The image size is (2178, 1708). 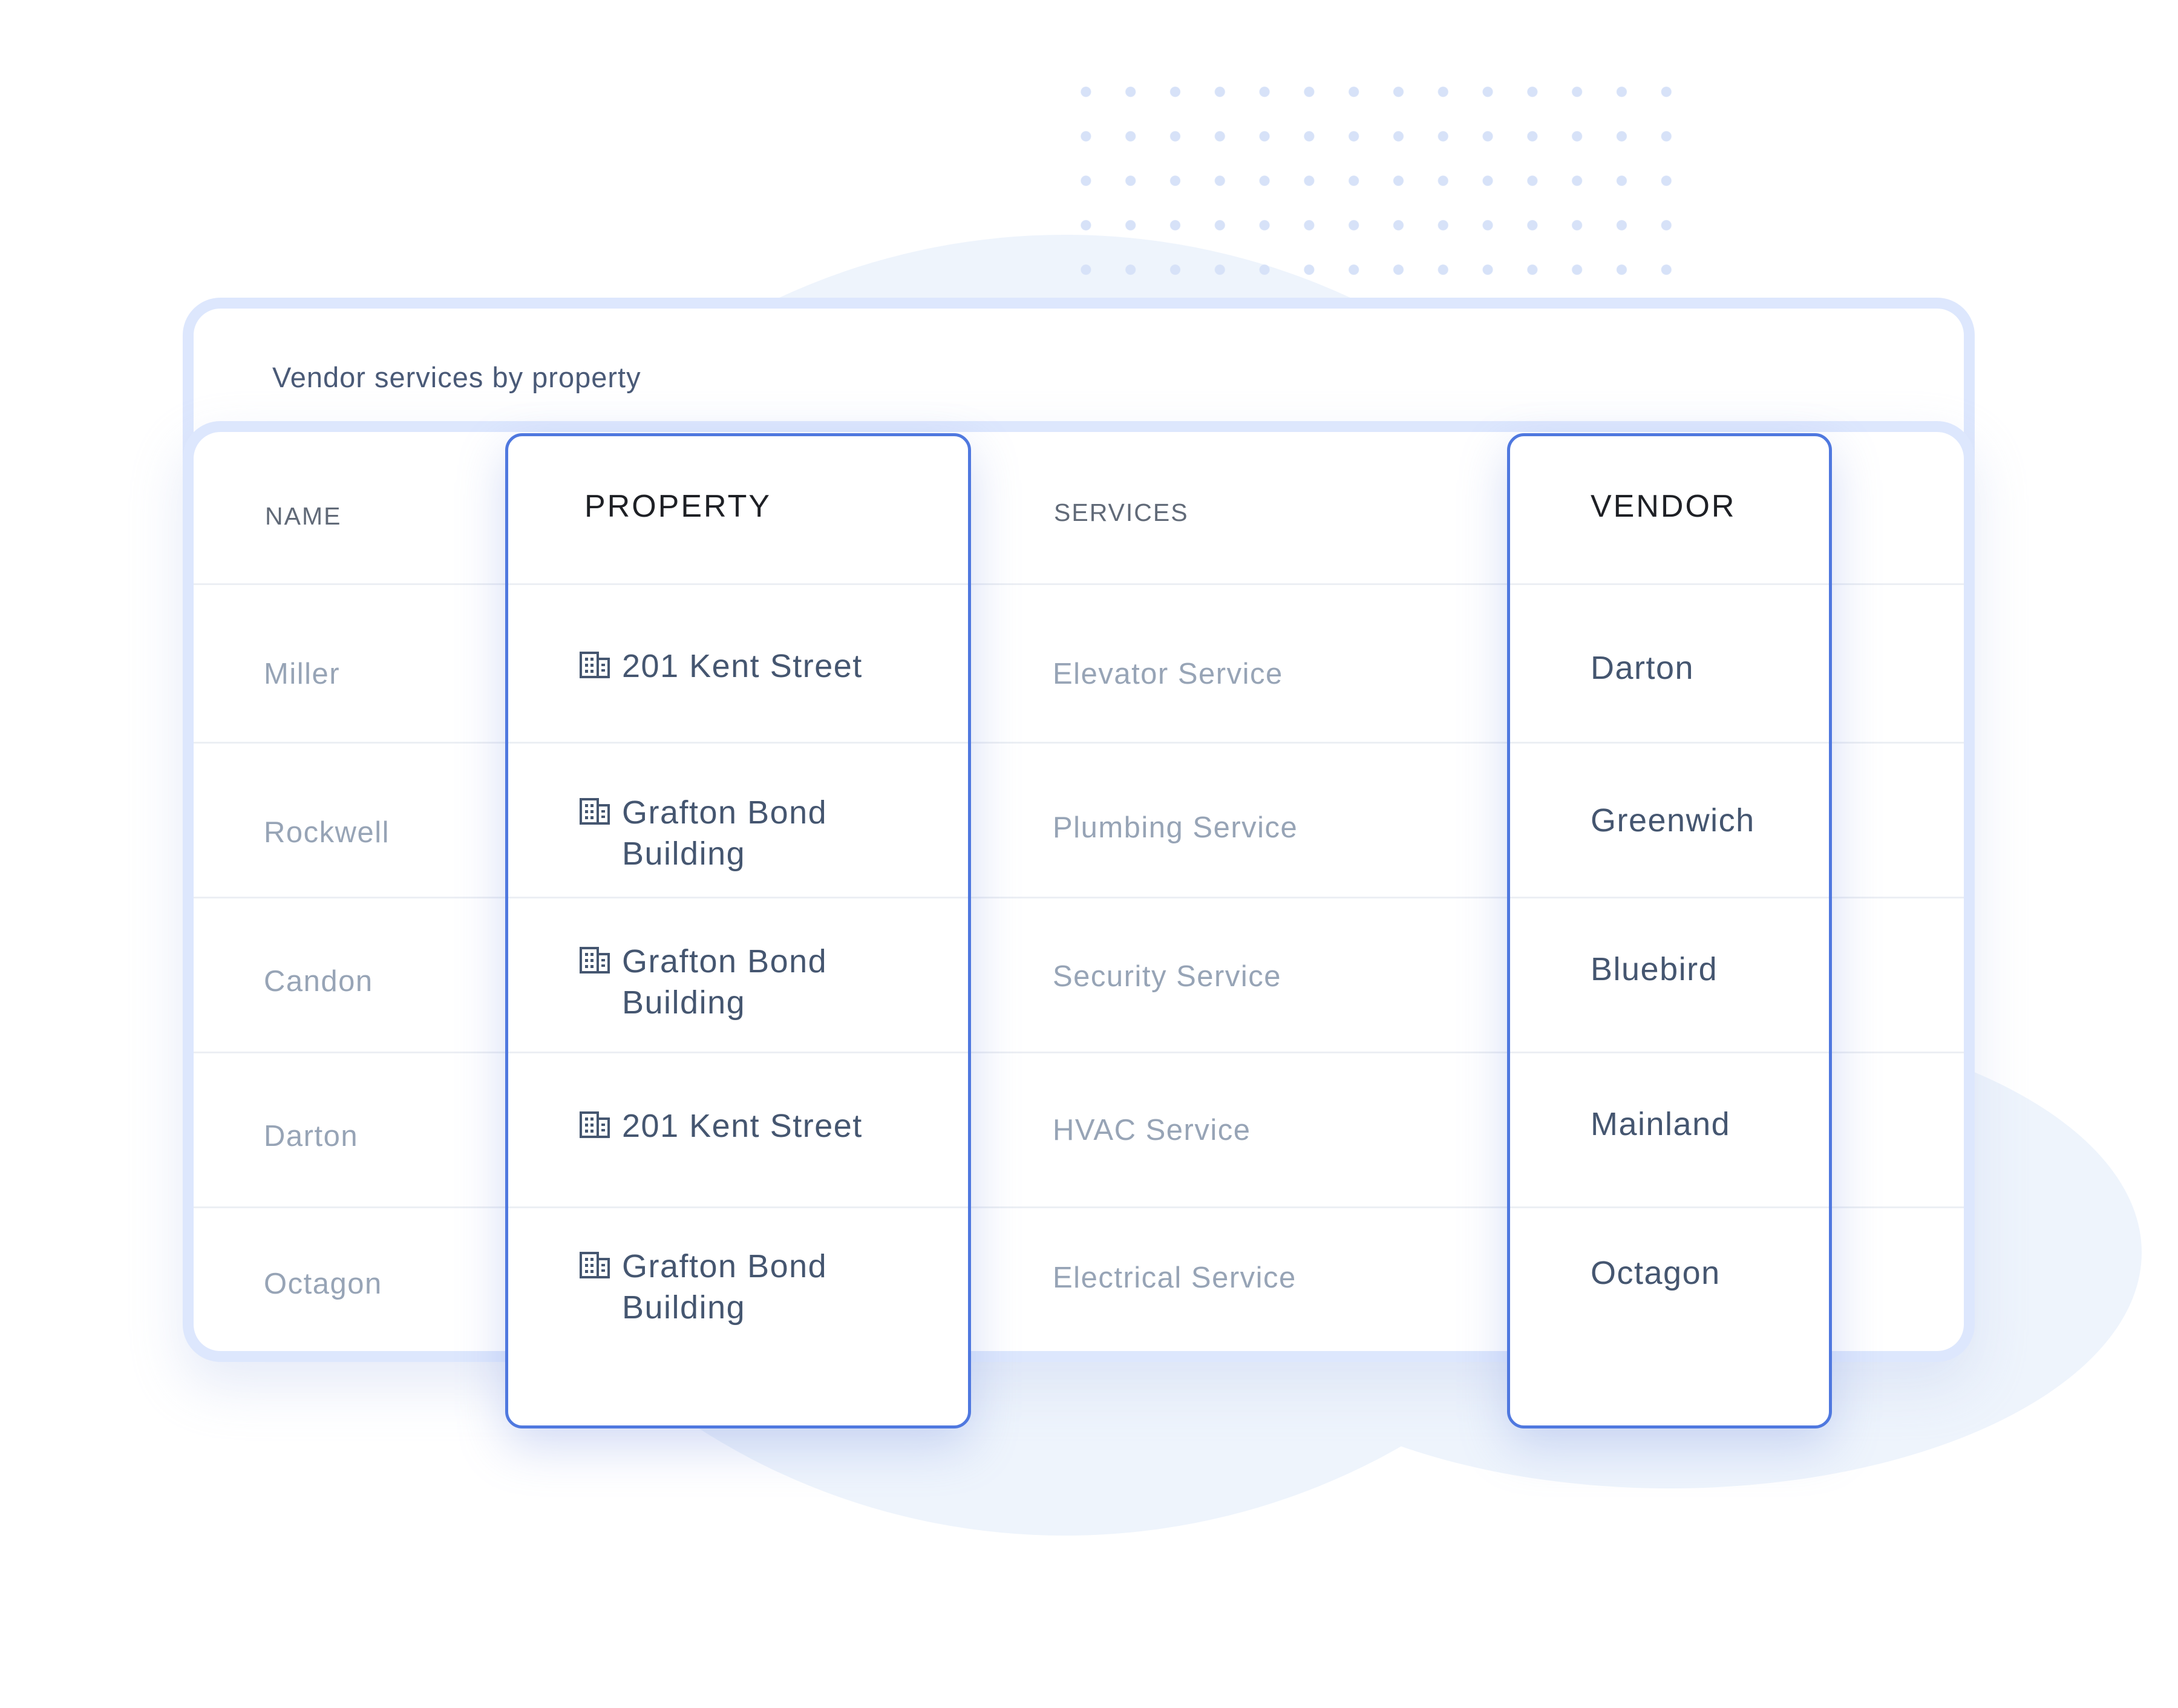 What do you see at coordinates (457, 377) in the screenshot?
I see `page-title: Vendor services by property` at bounding box center [457, 377].